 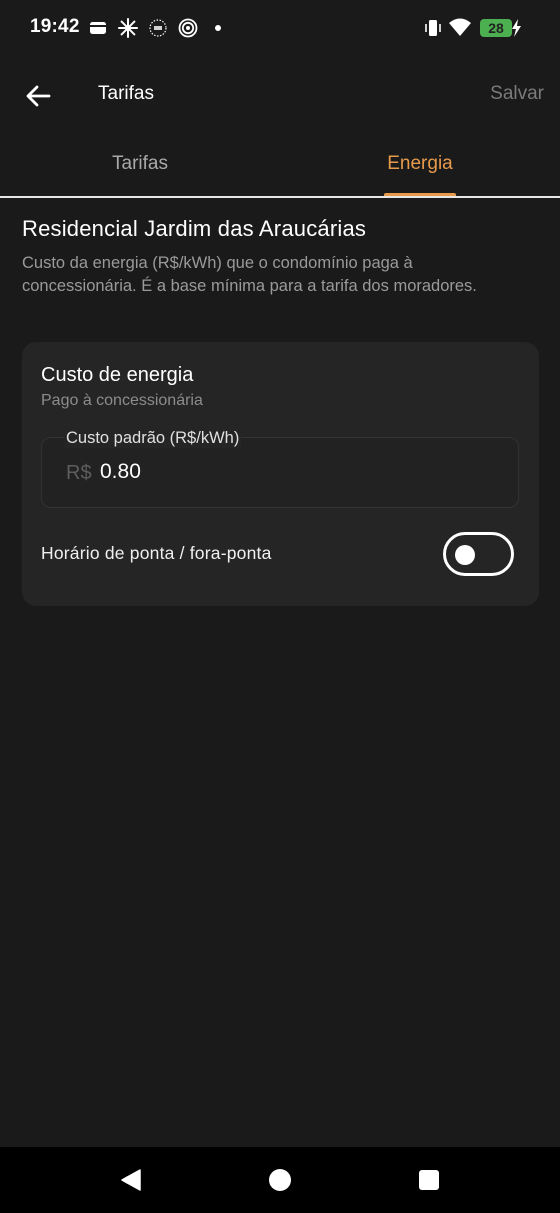 I want to click on back-triangle-icon, so click(x=131, y=1180).